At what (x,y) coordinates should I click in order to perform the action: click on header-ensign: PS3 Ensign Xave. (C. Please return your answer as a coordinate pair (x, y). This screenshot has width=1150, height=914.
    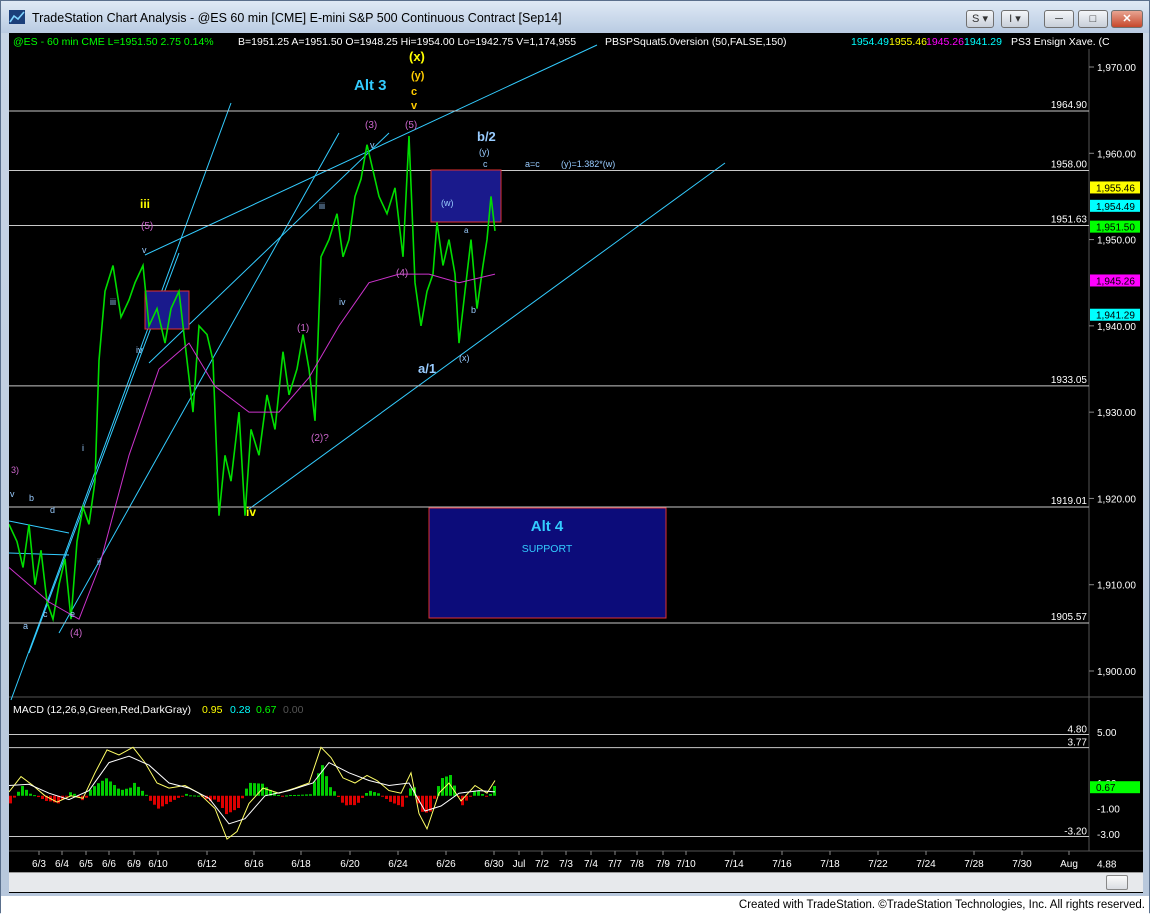
    Looking at the image, I should click on (1060, 42).